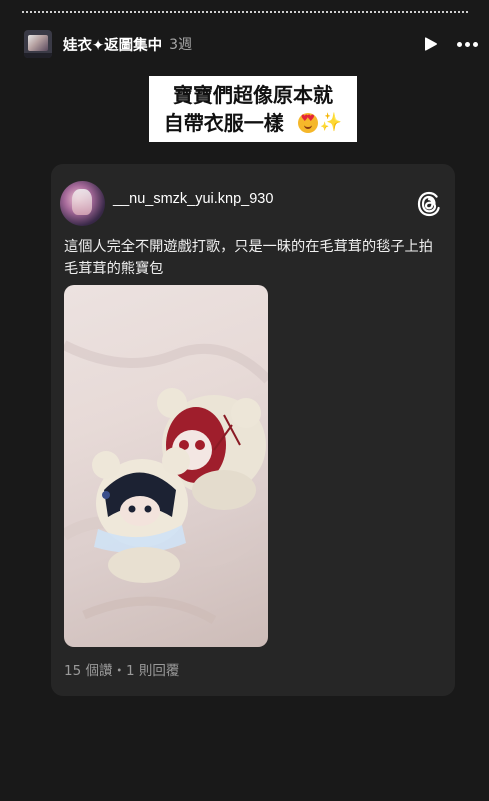  Describe the element at coordinates (152, 671) in the screenshot. I see `replies-count: 1 則回覆` at that location.